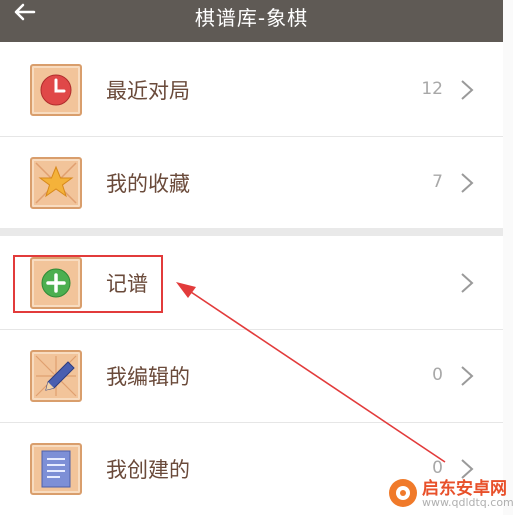 Image resolution: width=513 pixels, height=515 pixels. I want to click on clock-icon, so click(56, 90).